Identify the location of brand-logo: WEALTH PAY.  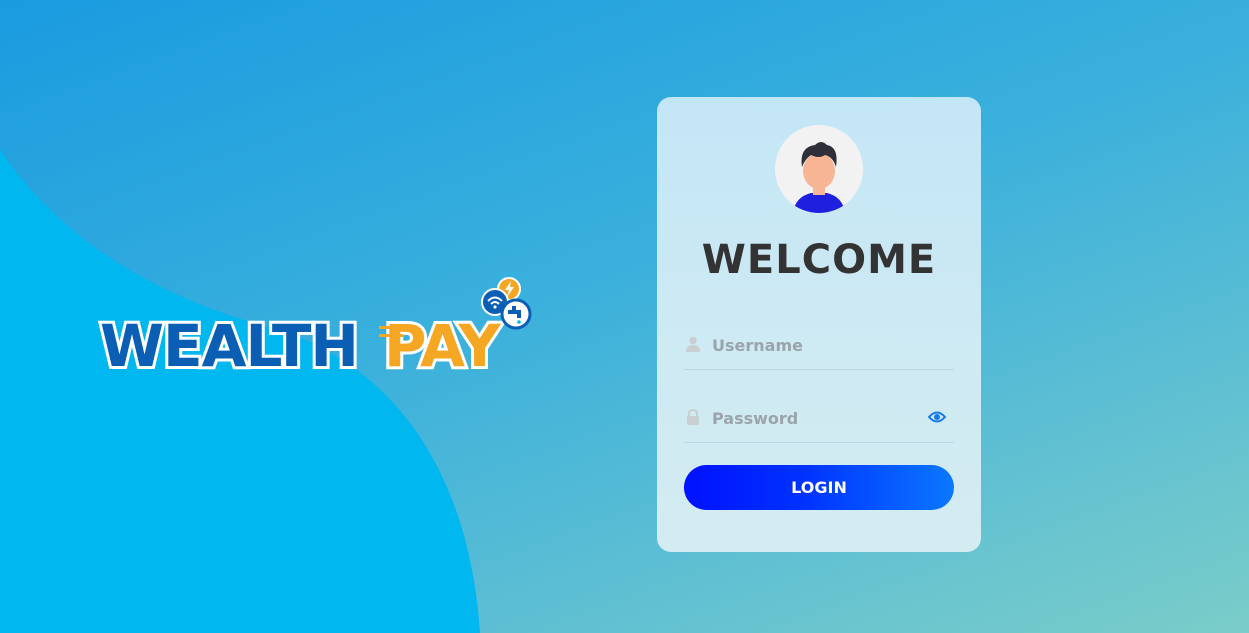
(317, 329).